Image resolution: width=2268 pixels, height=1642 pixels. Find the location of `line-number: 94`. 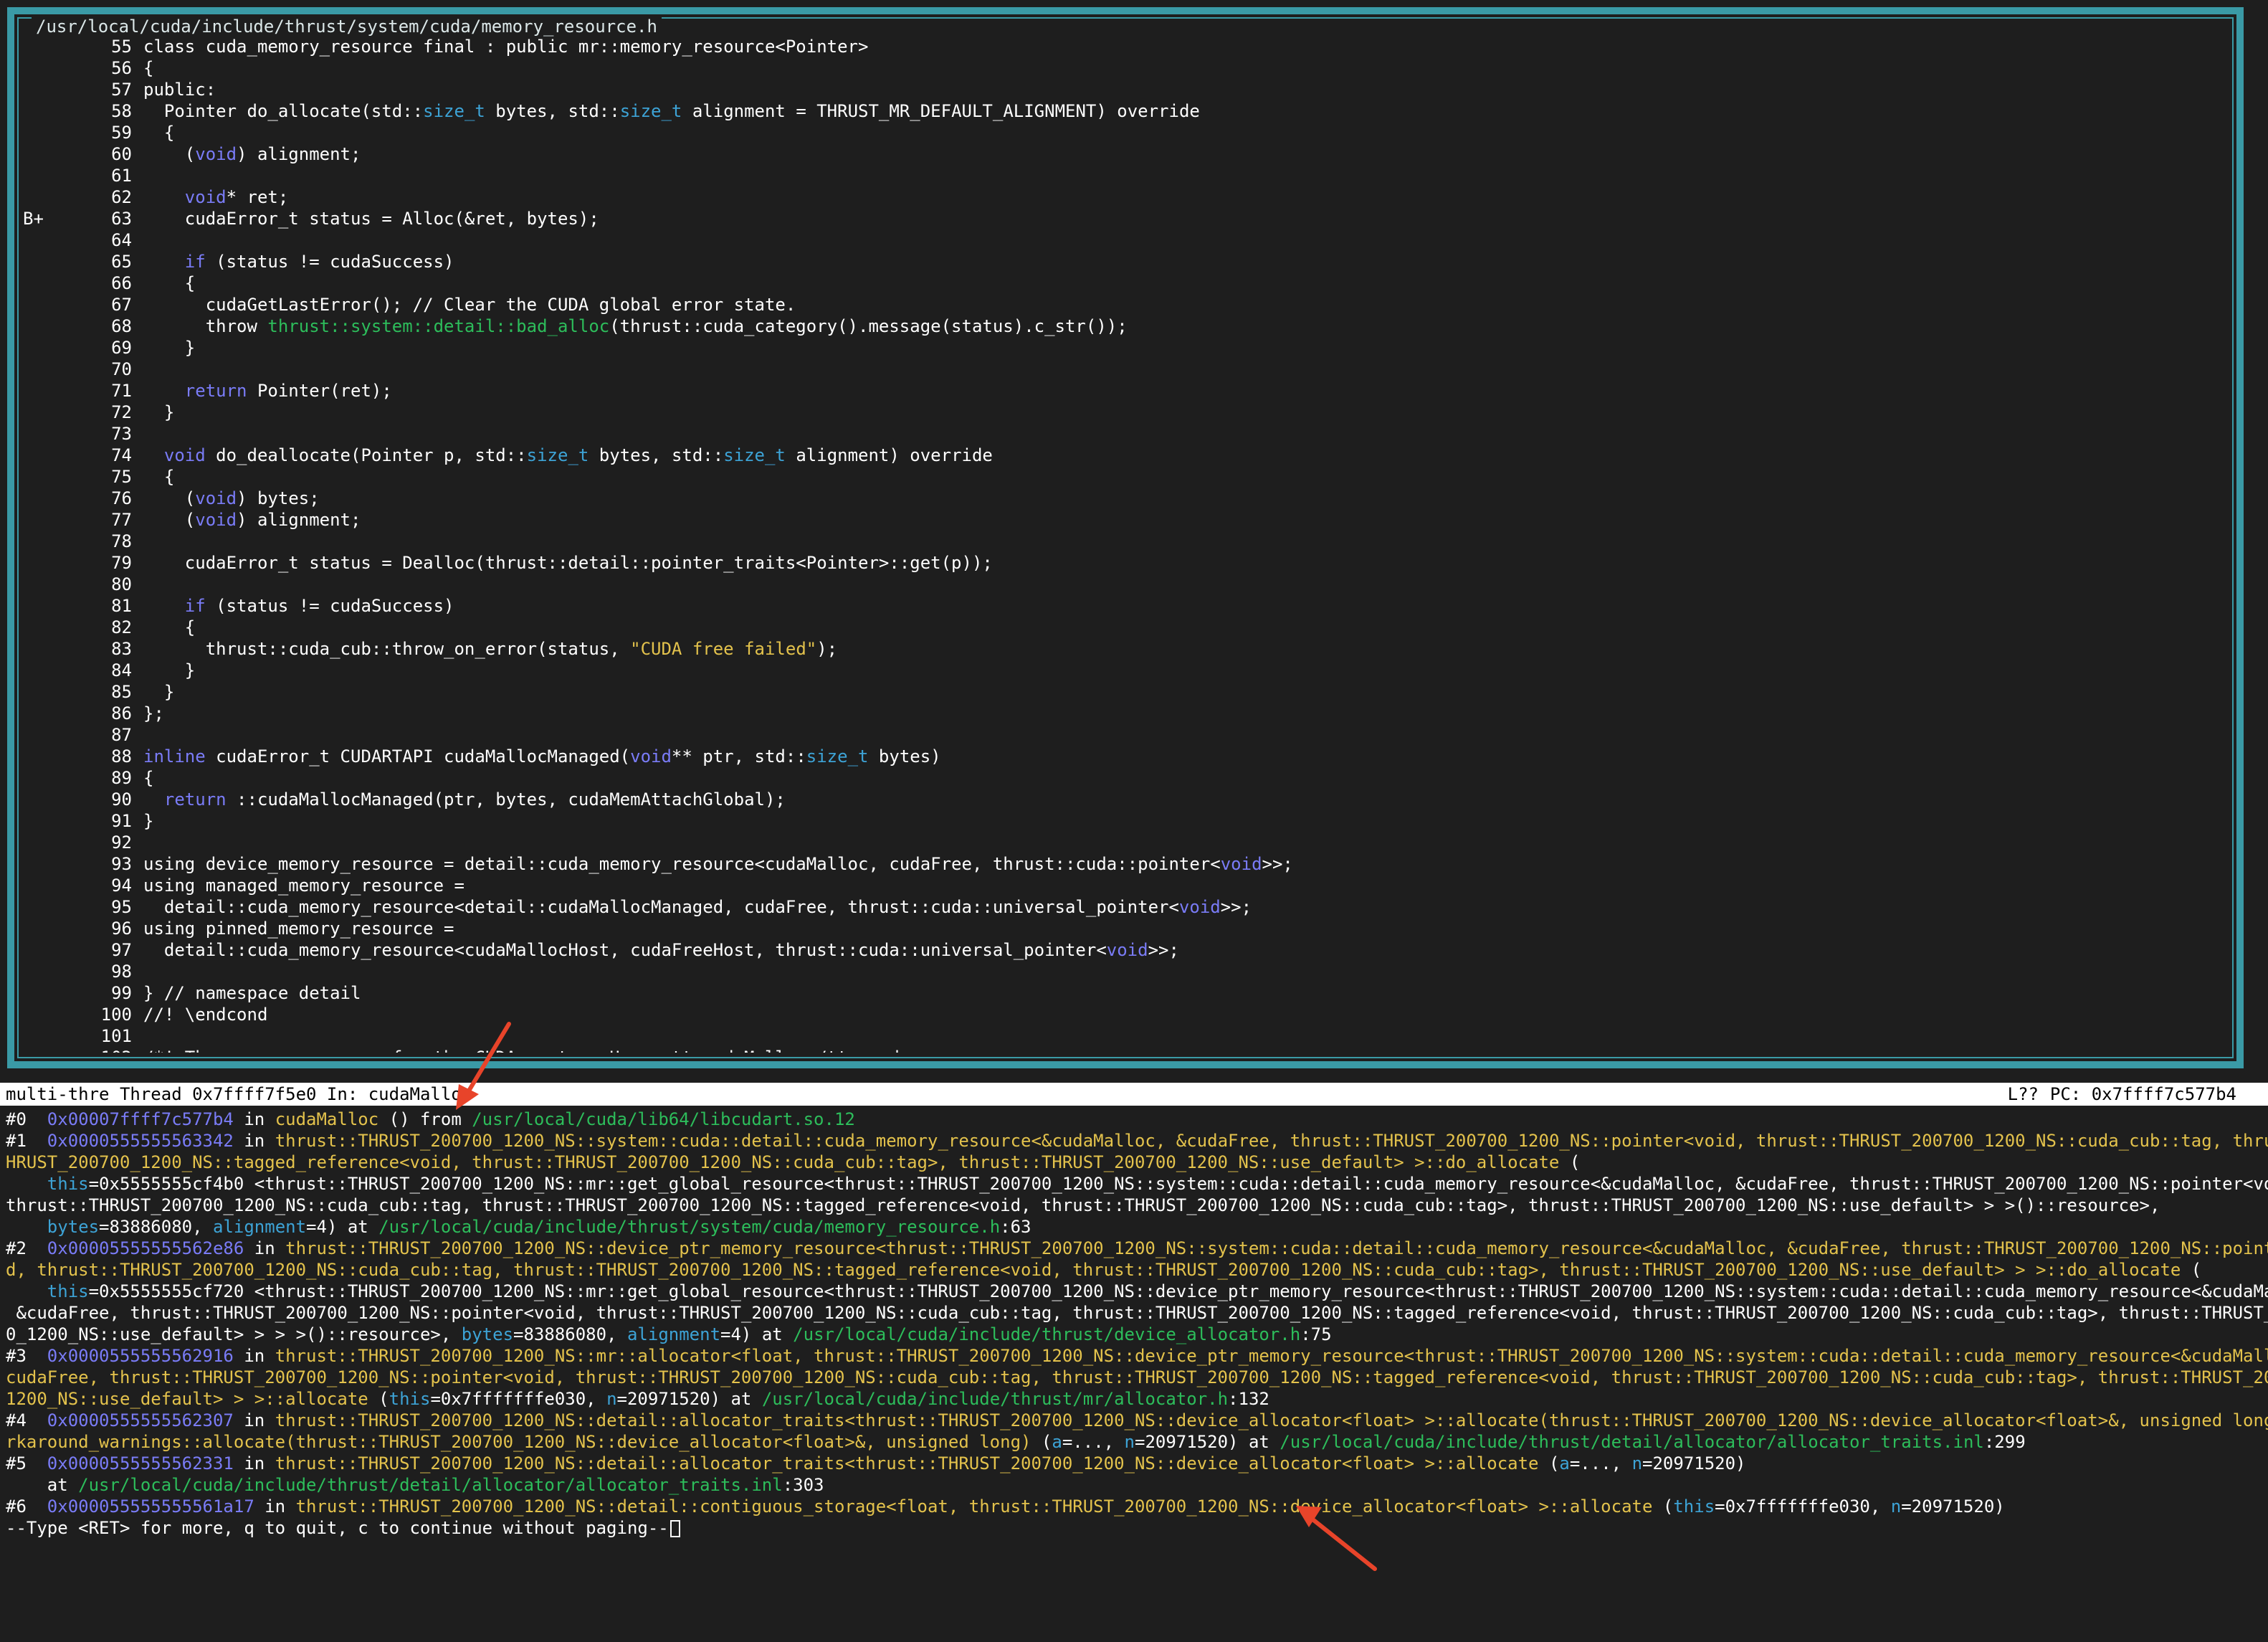

line-number: 94 is located at coordinates (121, 885).